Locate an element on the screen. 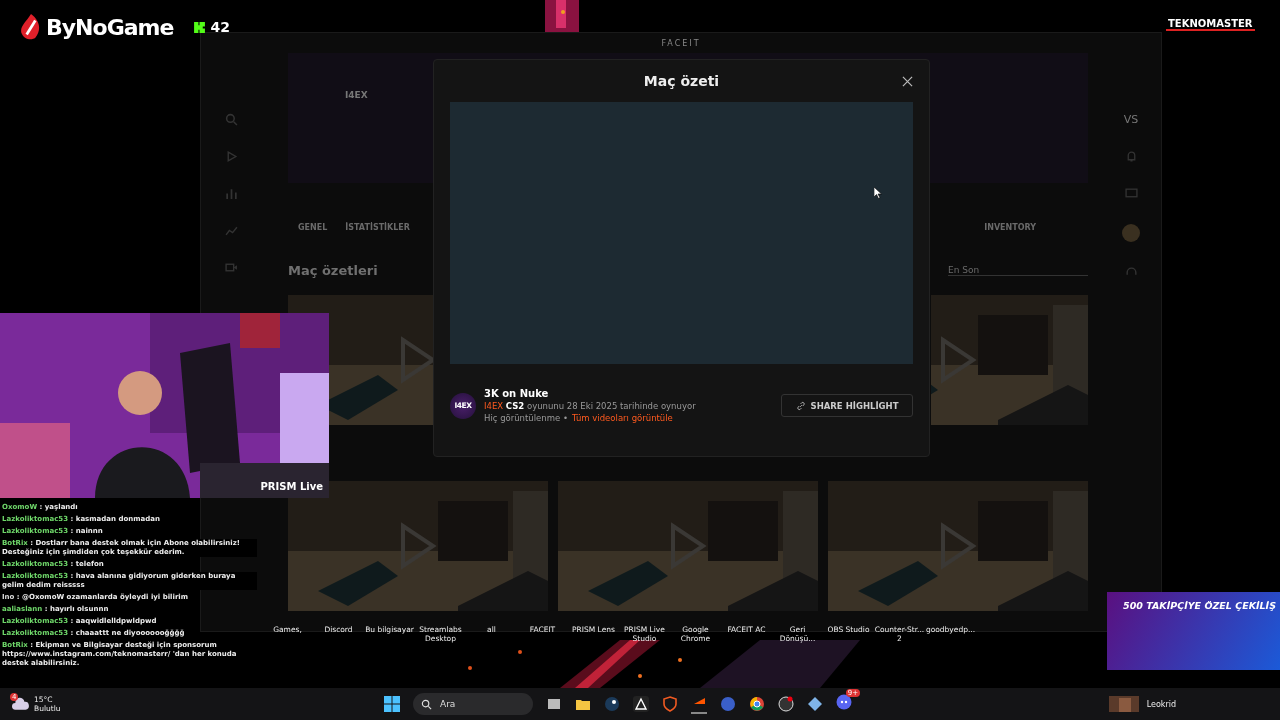  cloud-icon is located at coordinates (21, 704).